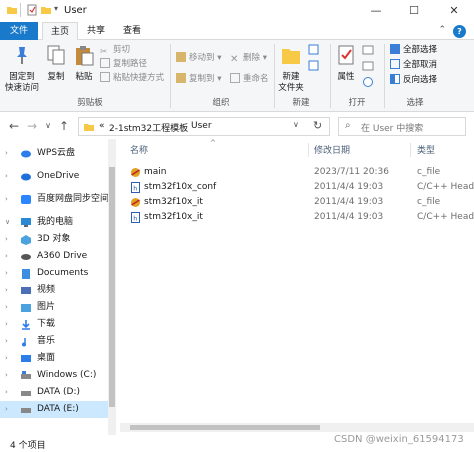 The image size is (474, 452). Describe the element at coordinates (173, 202) in the screenshot. I see `file-name: stm32f10x_it` at that location.